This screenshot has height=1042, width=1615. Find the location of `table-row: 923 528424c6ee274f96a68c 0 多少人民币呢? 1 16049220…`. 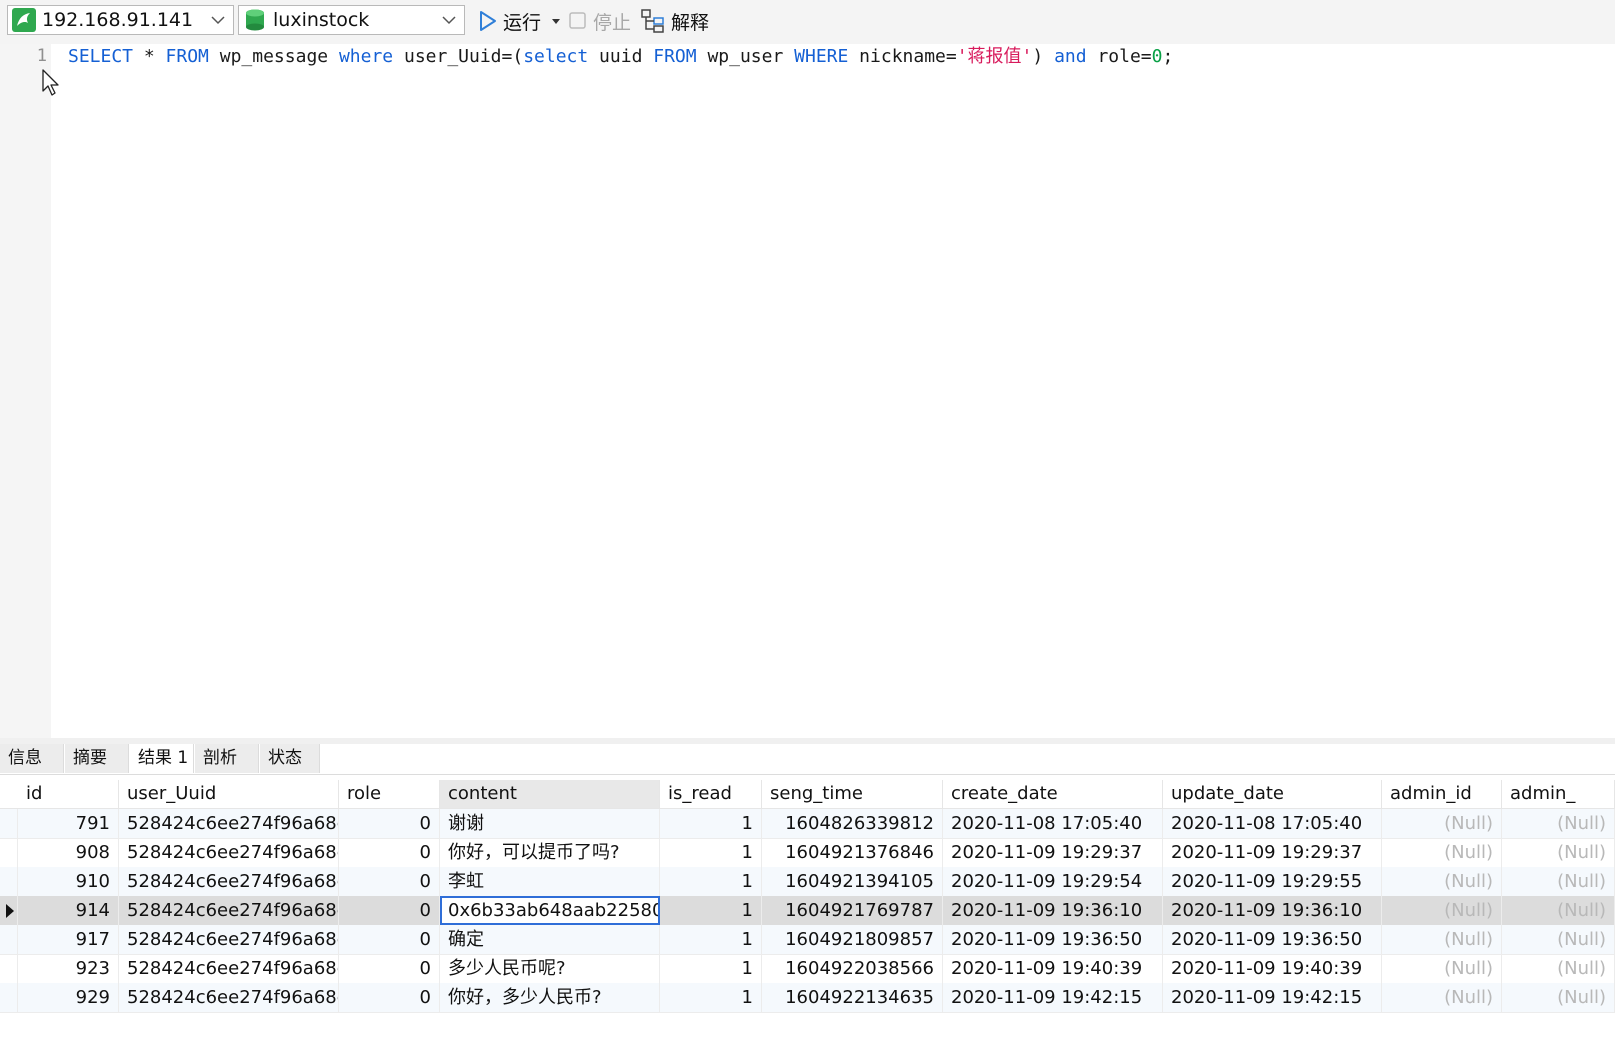

table-row: 923 528424c6ee274f96a68c 0 多少人民币呢? 1 16049220… is located at coordinates (807, 969).